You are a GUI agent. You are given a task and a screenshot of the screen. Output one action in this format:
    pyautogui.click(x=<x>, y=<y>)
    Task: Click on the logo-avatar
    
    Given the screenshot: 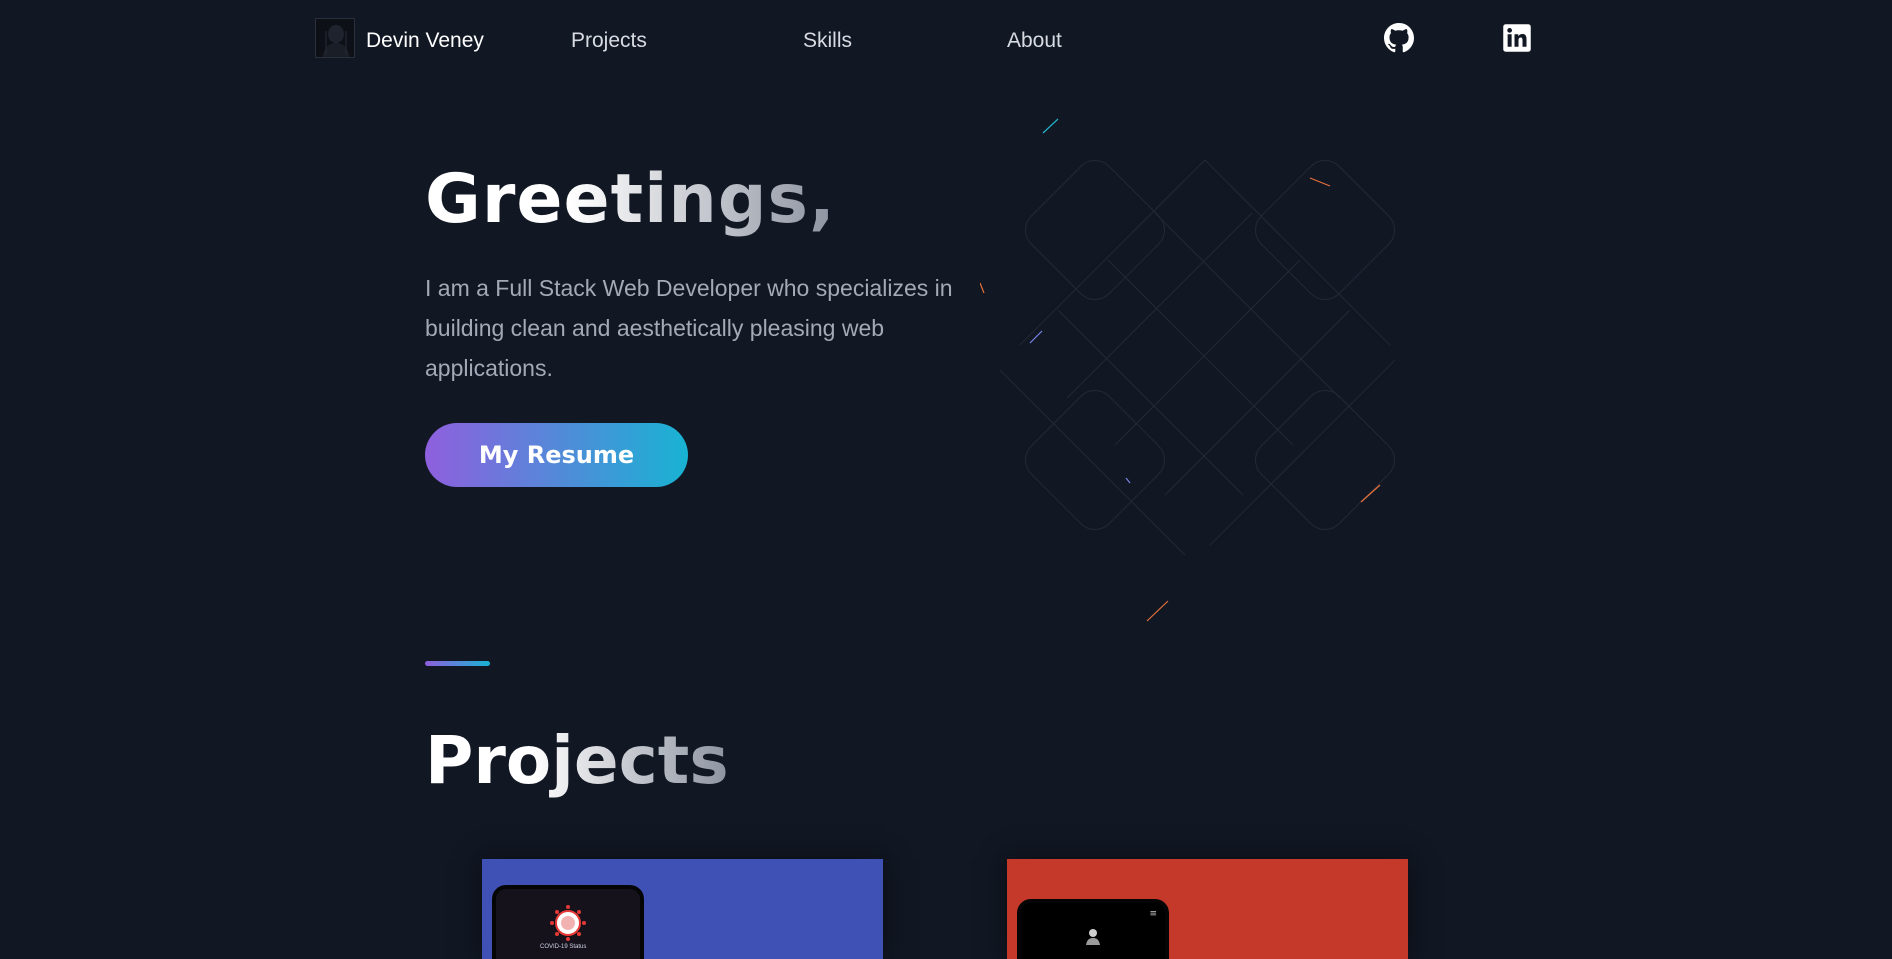 What is the action you would take?
    pyautogui.click(x=335, y=38)
    